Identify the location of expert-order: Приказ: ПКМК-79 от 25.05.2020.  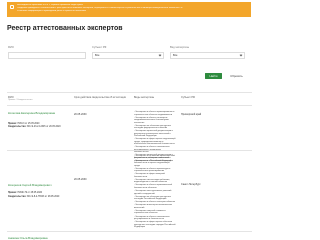
(39, 193).